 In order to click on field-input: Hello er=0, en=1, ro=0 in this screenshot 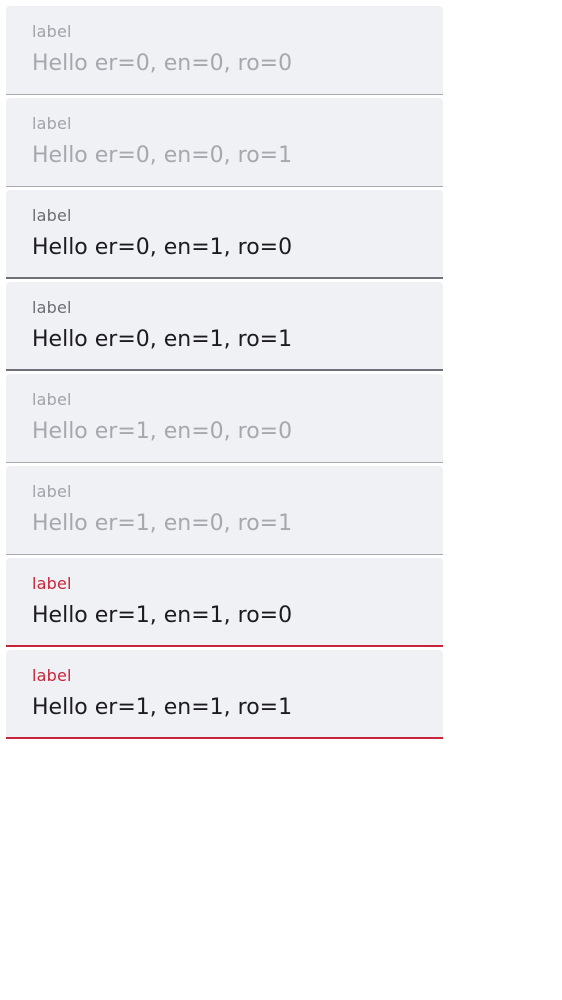, I will do `click(162, 248)`.